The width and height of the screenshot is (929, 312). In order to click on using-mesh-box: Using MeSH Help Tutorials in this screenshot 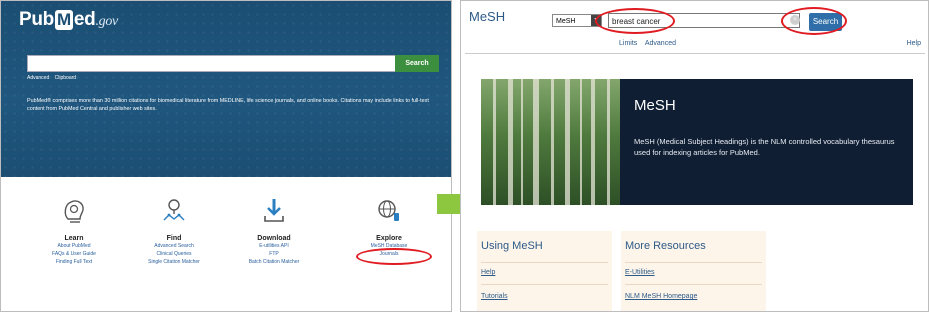, I will do `click(544, 271)`.